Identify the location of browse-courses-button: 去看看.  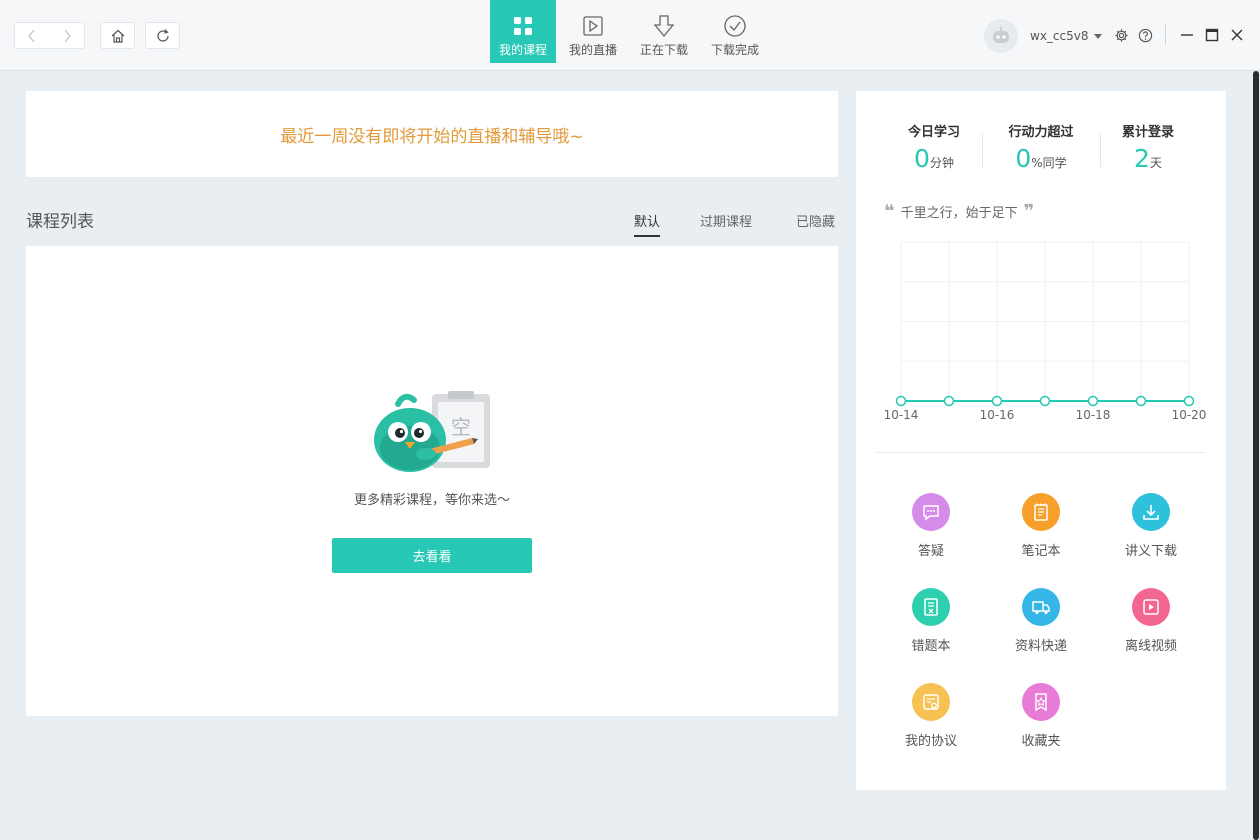
(432, 555).